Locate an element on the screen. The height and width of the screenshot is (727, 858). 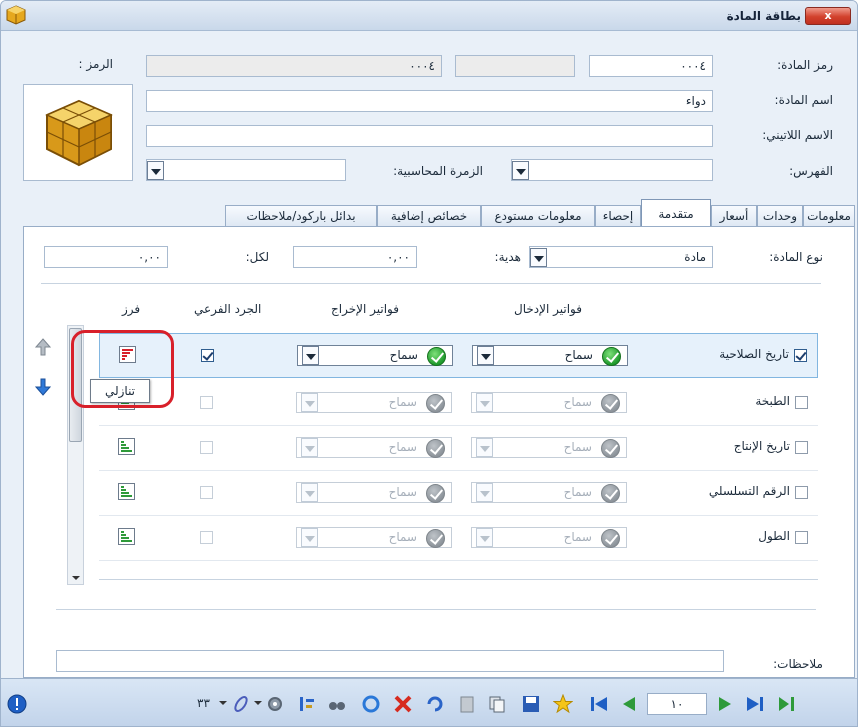
gift-label: هدية: is located at coordinates (507, 257).